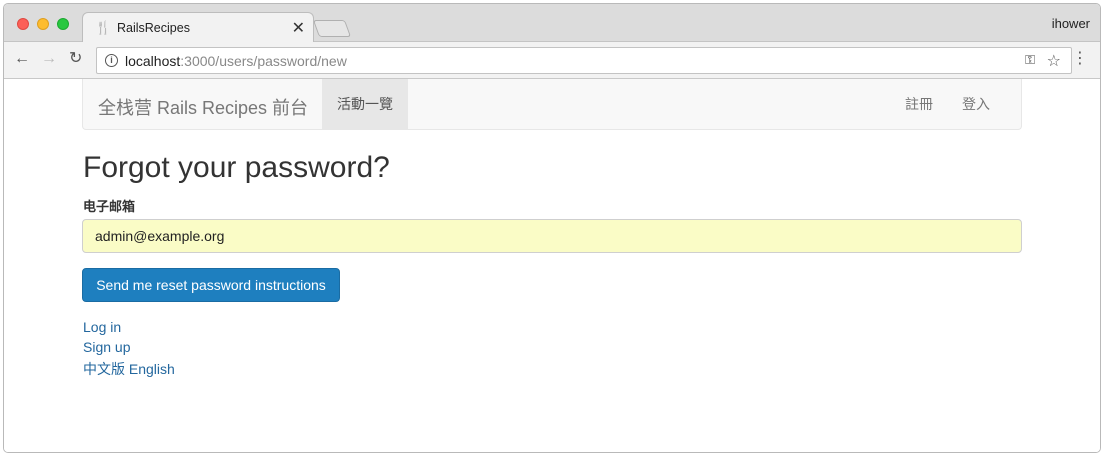 The height and width of the screenshot is (456, 1104). What do you see at coordinates (365, 104) in the screenshot?
I see `nav-item-events: 活動一覽` at bounding box center [365, 104].